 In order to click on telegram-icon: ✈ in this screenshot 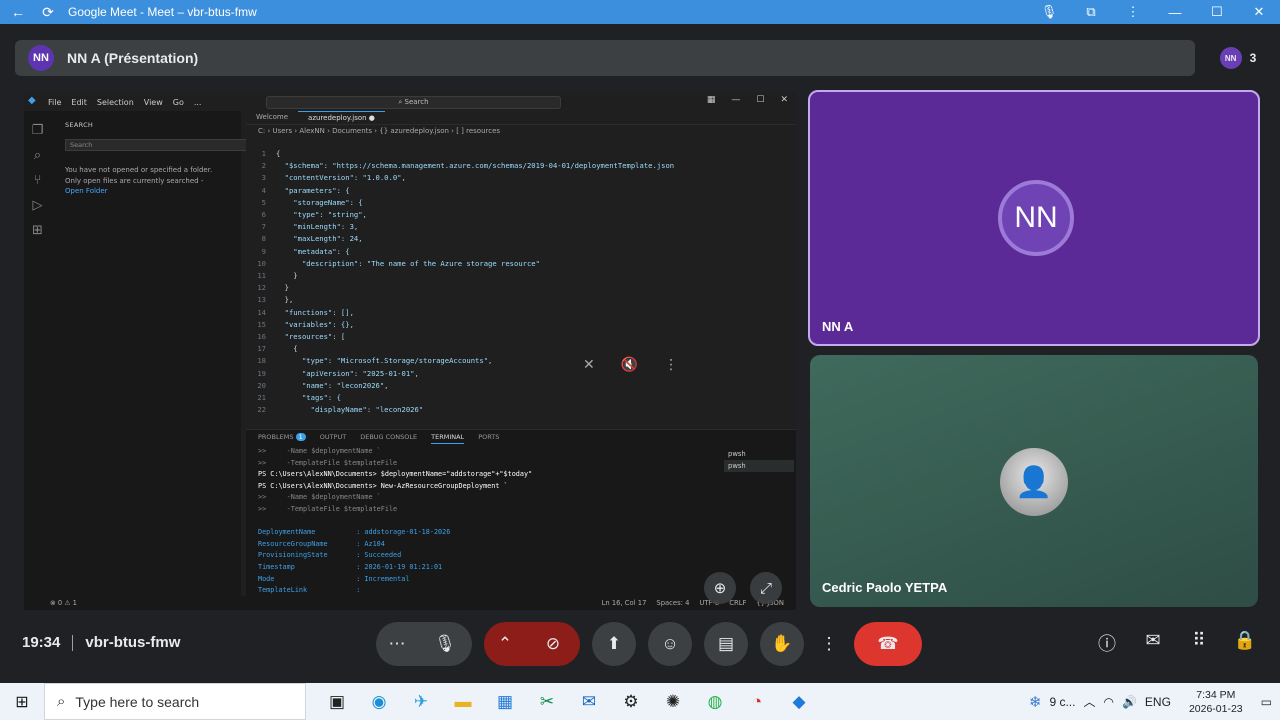, I will do `click(421, 701)`.